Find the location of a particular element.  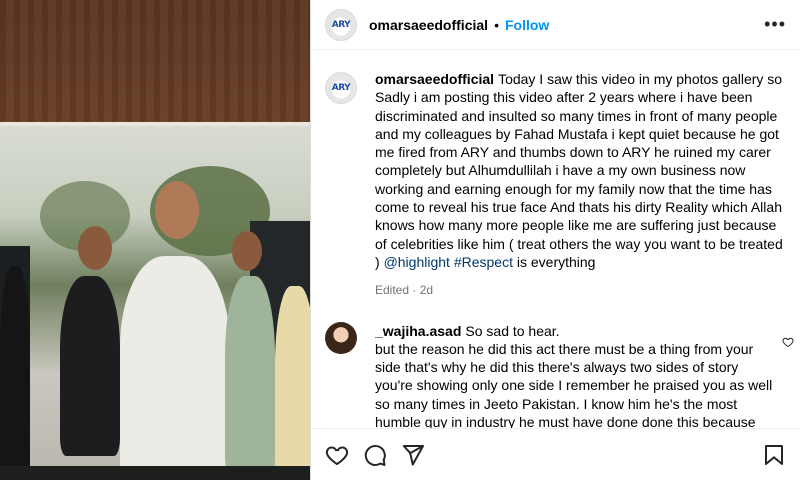

hashtag-link: #Respect is located at coordinates (483, 262).